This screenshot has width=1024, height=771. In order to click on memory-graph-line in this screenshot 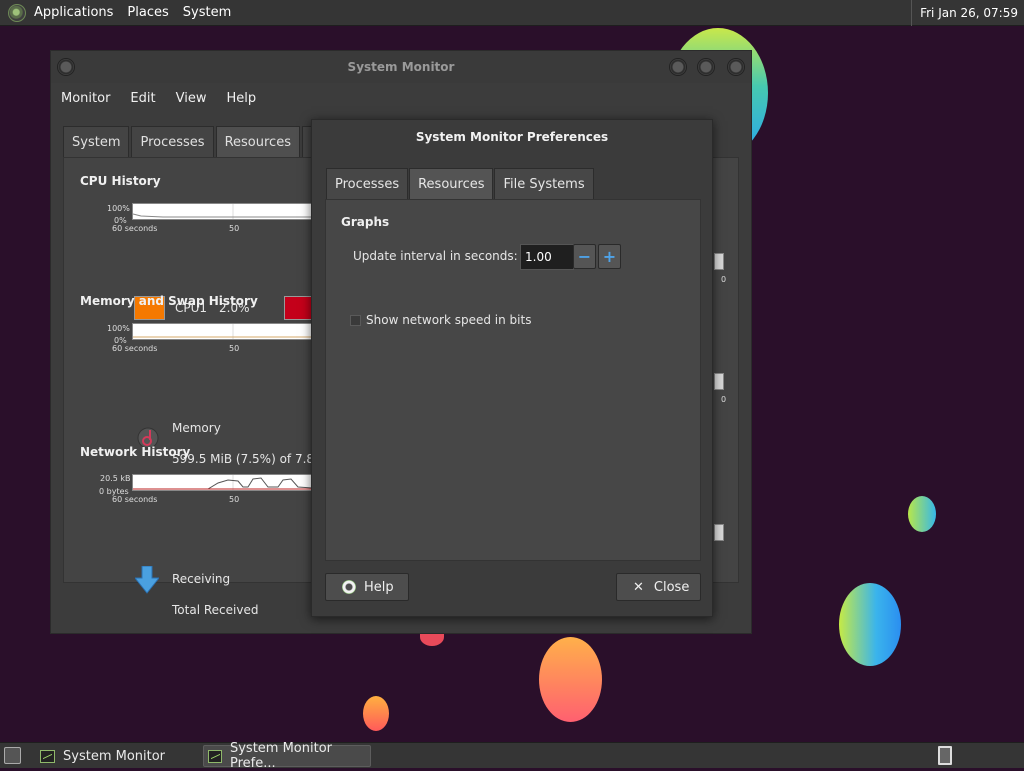, I will do `click(223, 331)`.